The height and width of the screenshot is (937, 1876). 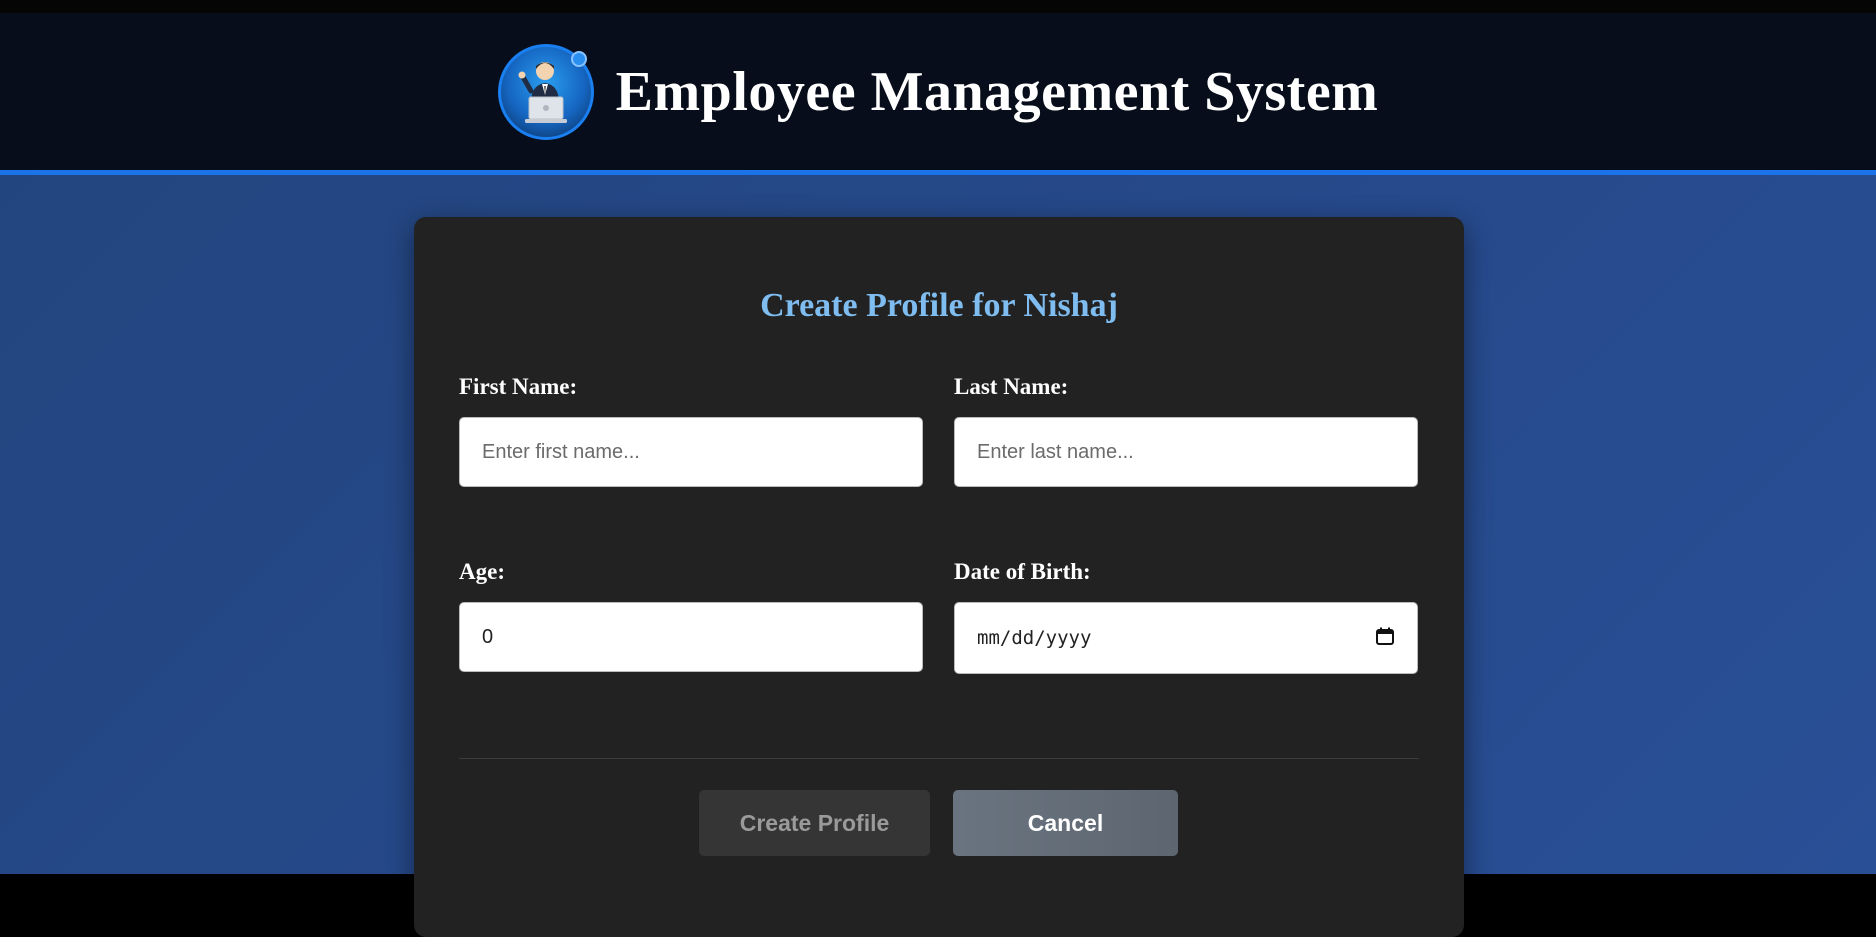 I want to click on form-title: Create Profile for Nishaj, so click(x=939, y=305).